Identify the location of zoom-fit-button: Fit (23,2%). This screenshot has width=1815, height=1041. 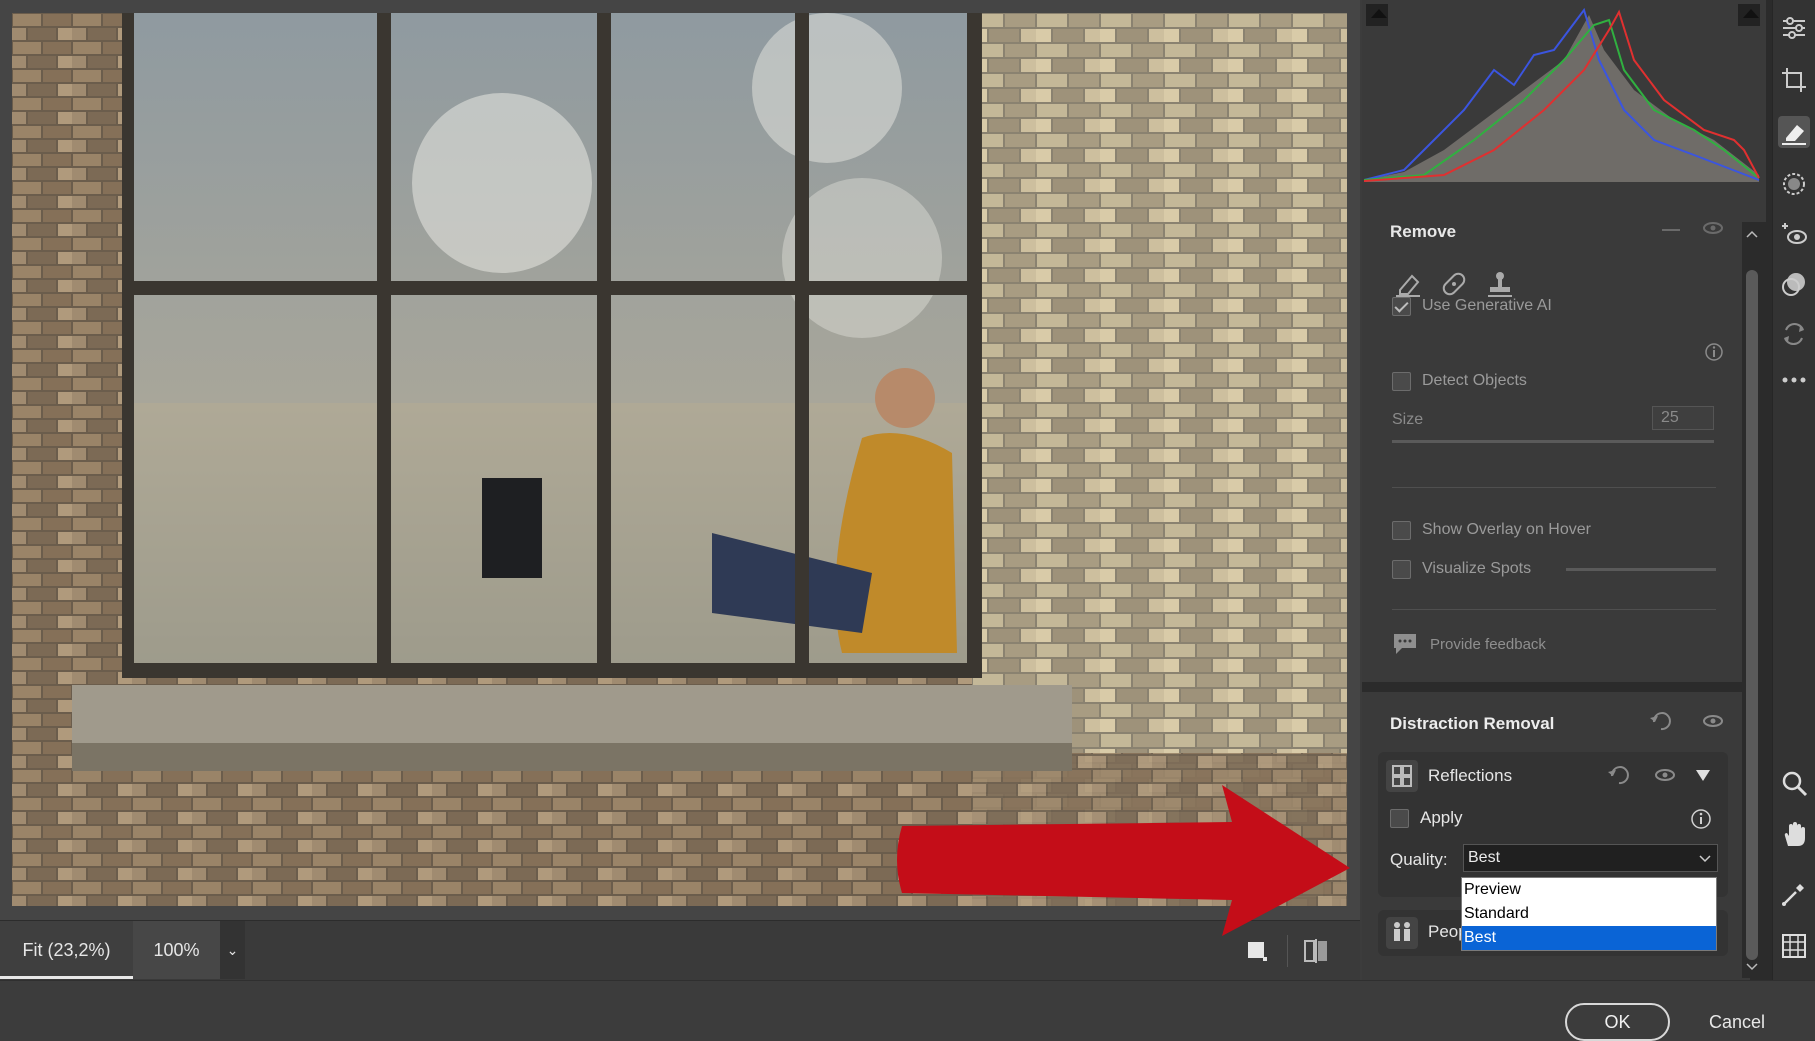
(66, 950).